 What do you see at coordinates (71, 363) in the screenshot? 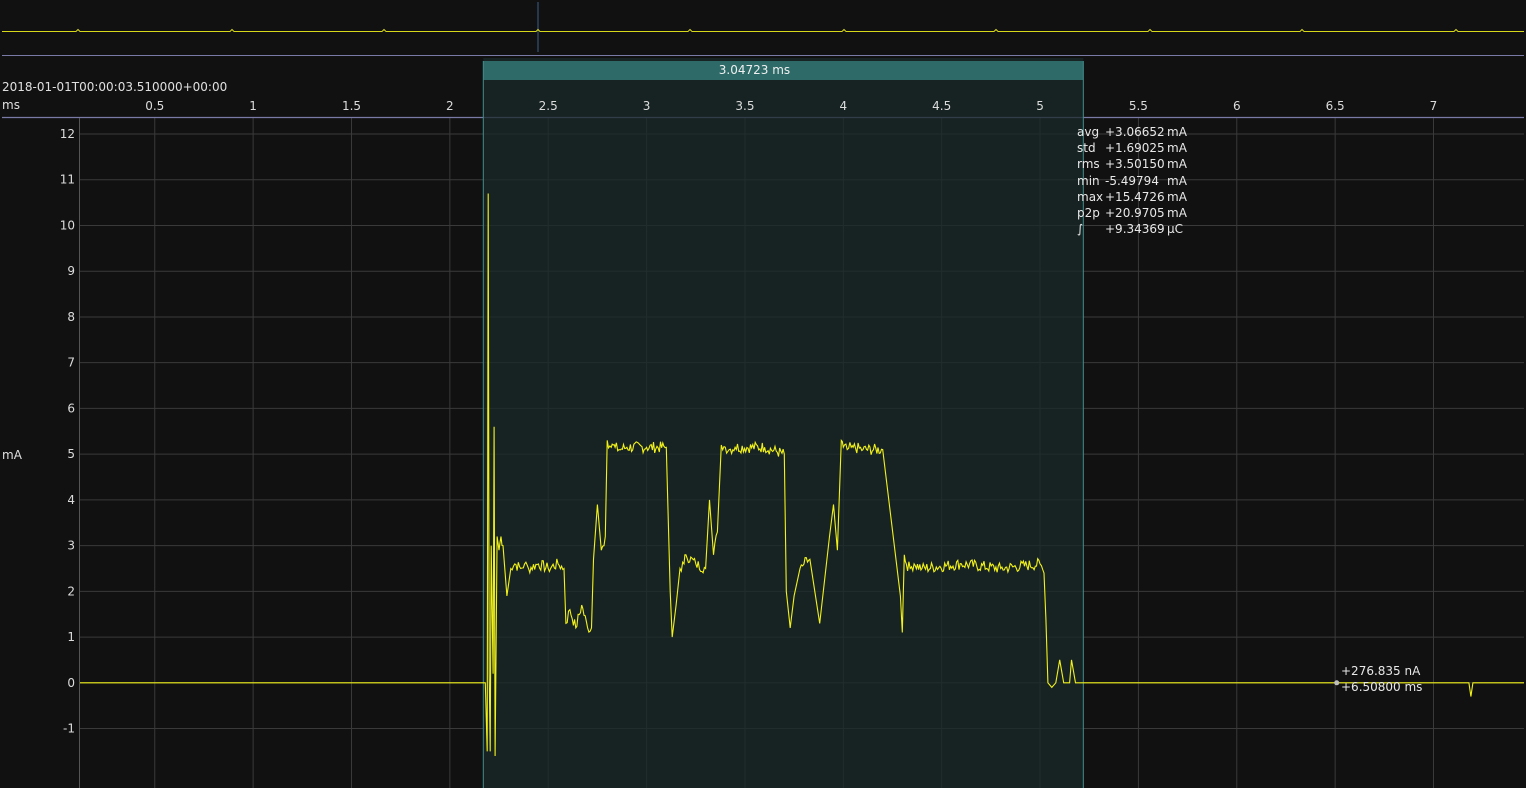
I see `y-tick-label: 7` at bounding box center [71, 363].